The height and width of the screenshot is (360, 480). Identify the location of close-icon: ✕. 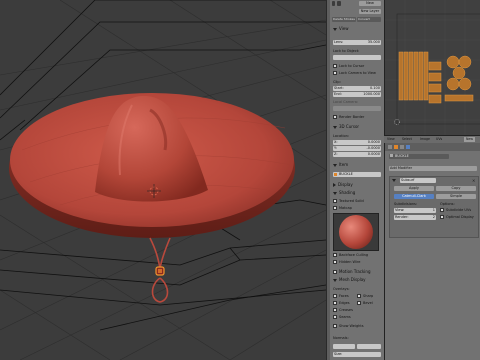
(473, 180).